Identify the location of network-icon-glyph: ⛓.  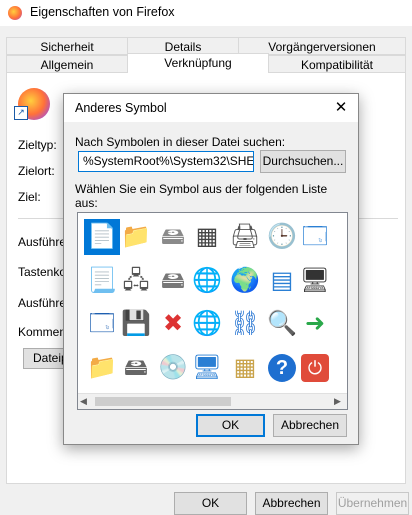
(245, 323).